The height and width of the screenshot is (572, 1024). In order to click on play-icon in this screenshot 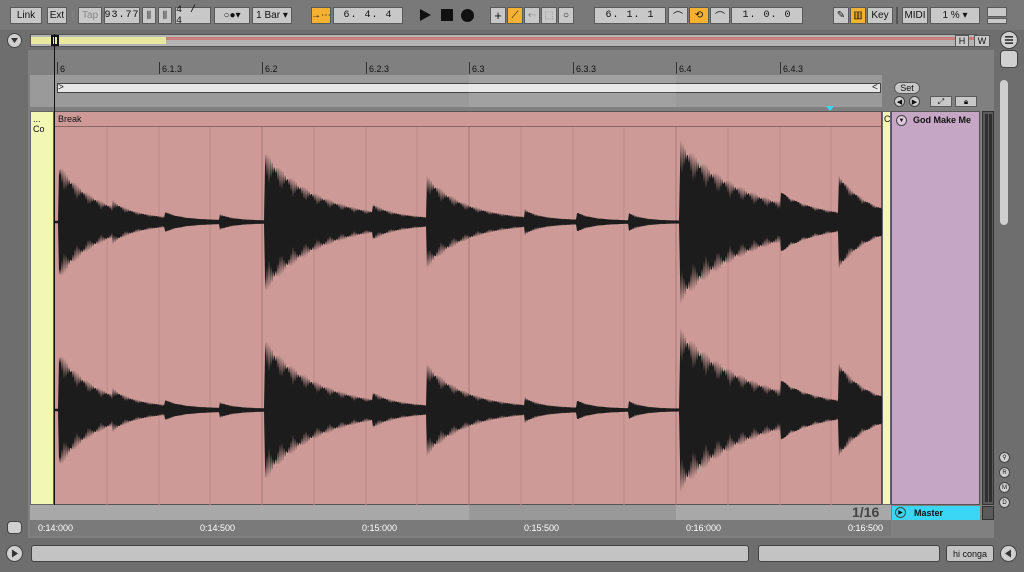, I will do `click(425, 15)`.